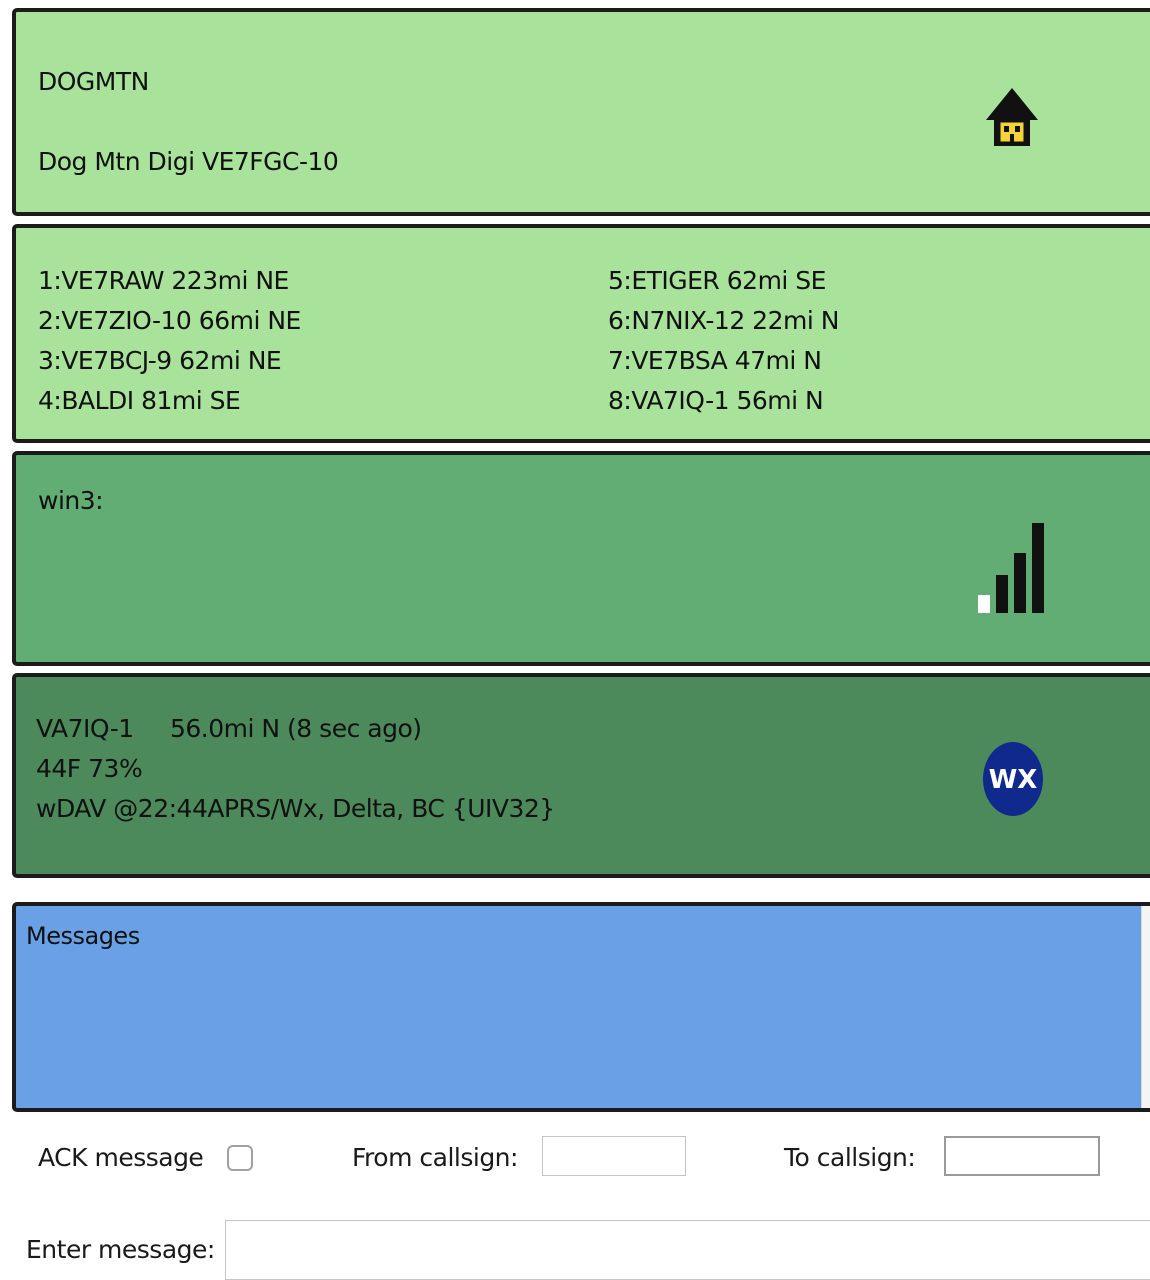 The height and width of the screenshot is (1280, 1150). Describe the element at coordinates (717, 280) in the screenshot. I see `list-item: 5:ETIGER 62mi SE` at that location.